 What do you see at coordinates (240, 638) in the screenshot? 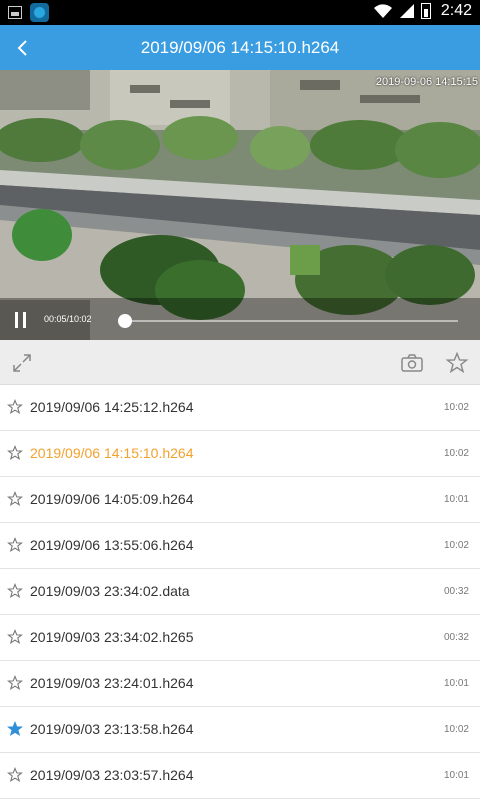
I see `recording-row: 2019/09/03 23:34:02.h265 00:32` at bounding box center [240, 638].